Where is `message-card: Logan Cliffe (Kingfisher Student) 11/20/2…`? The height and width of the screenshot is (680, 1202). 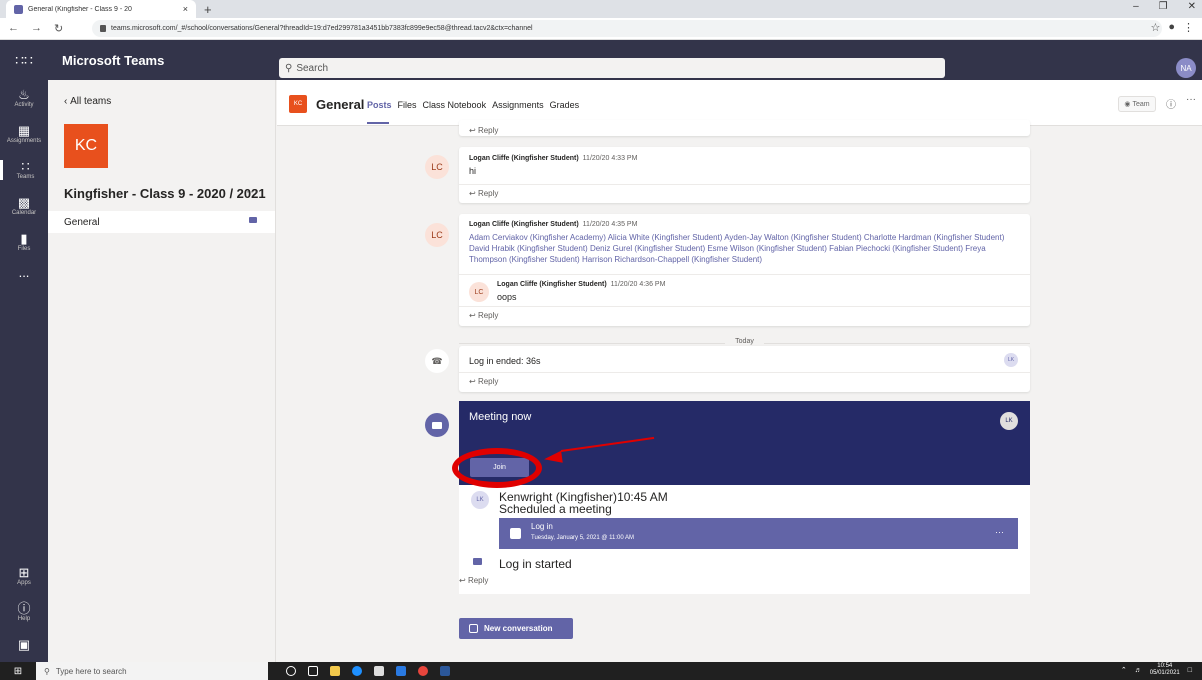
message-card: Logan Cliffe (Kingfisher Student) 11/20/2… is located at coordinates (744, 270).